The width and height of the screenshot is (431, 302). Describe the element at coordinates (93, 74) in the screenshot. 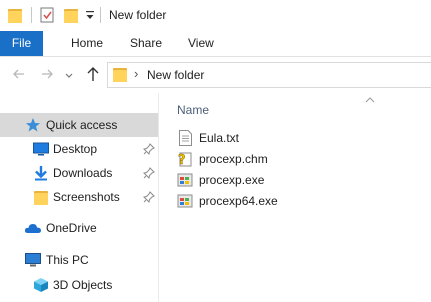

I see `up-arrow-icon` at that location.